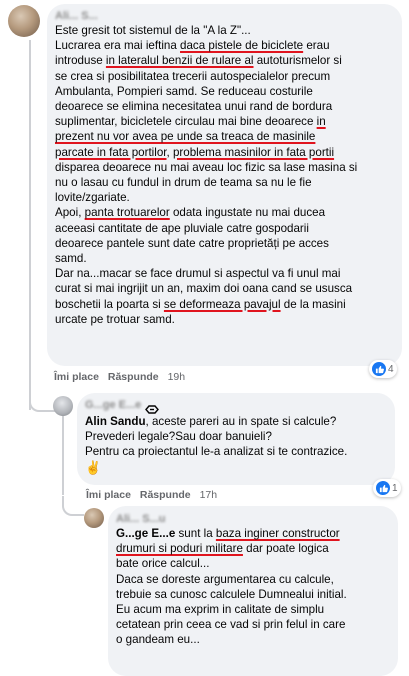  What do you see at coordinates (209, 495) in the screenshot?
I see `timestamp: 17h` at bounding box center [209, 495].